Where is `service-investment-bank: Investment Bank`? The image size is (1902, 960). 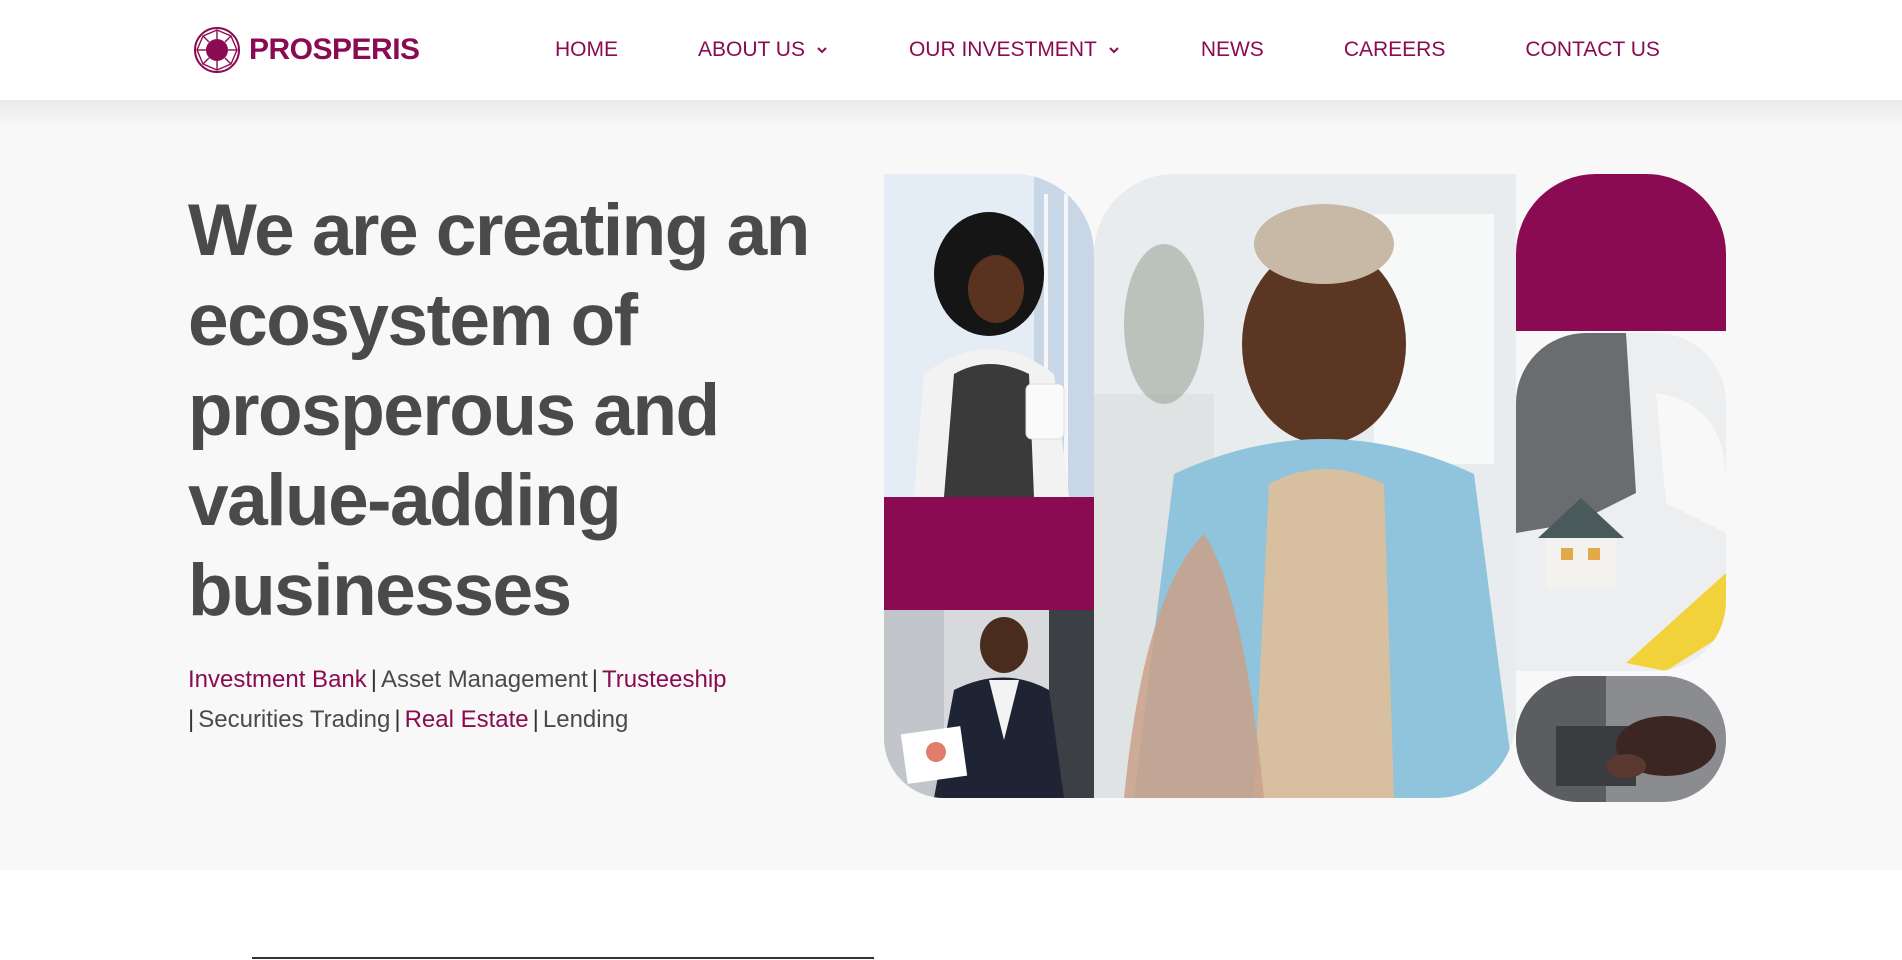
service-investment-bank: Investment Bank is located at coordinates (277, 679).